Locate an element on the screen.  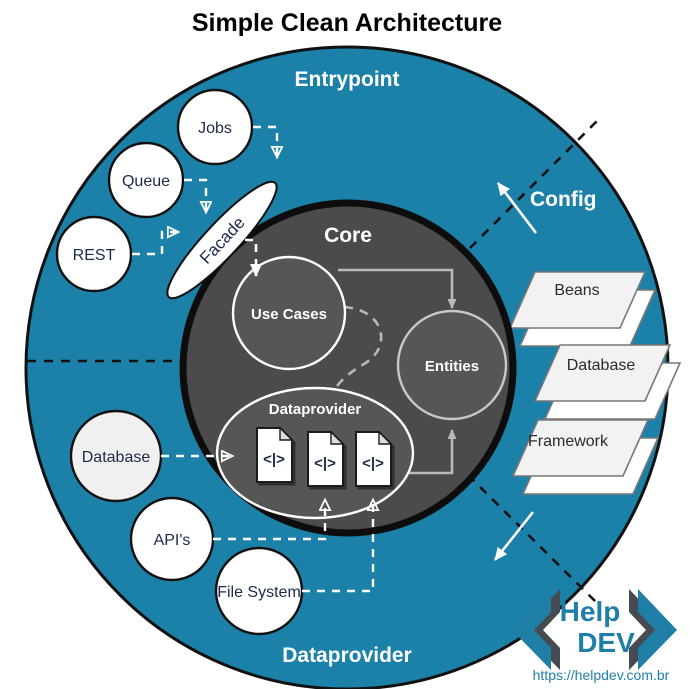
dataprovider-ring-label: Dataprovider is located at coordinates (347, 655).